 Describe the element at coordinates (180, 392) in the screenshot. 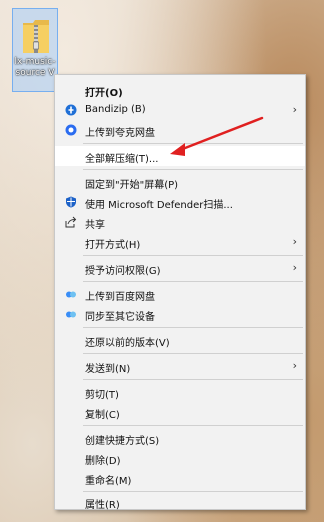

I see `menu-item-cut: 剪切(T)` at that location.